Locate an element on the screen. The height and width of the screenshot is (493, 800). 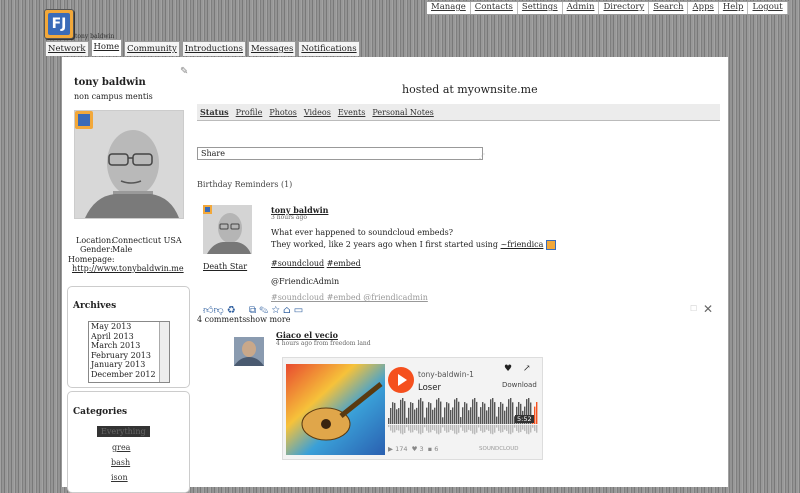
homepage-link: http://www.tonybaldwin.me is located at coordinates (128, 268).